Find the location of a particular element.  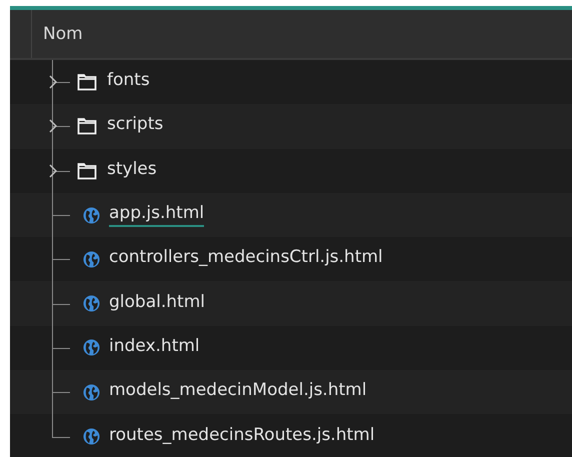

file-name: global.html is located at coordinates (157, 304).